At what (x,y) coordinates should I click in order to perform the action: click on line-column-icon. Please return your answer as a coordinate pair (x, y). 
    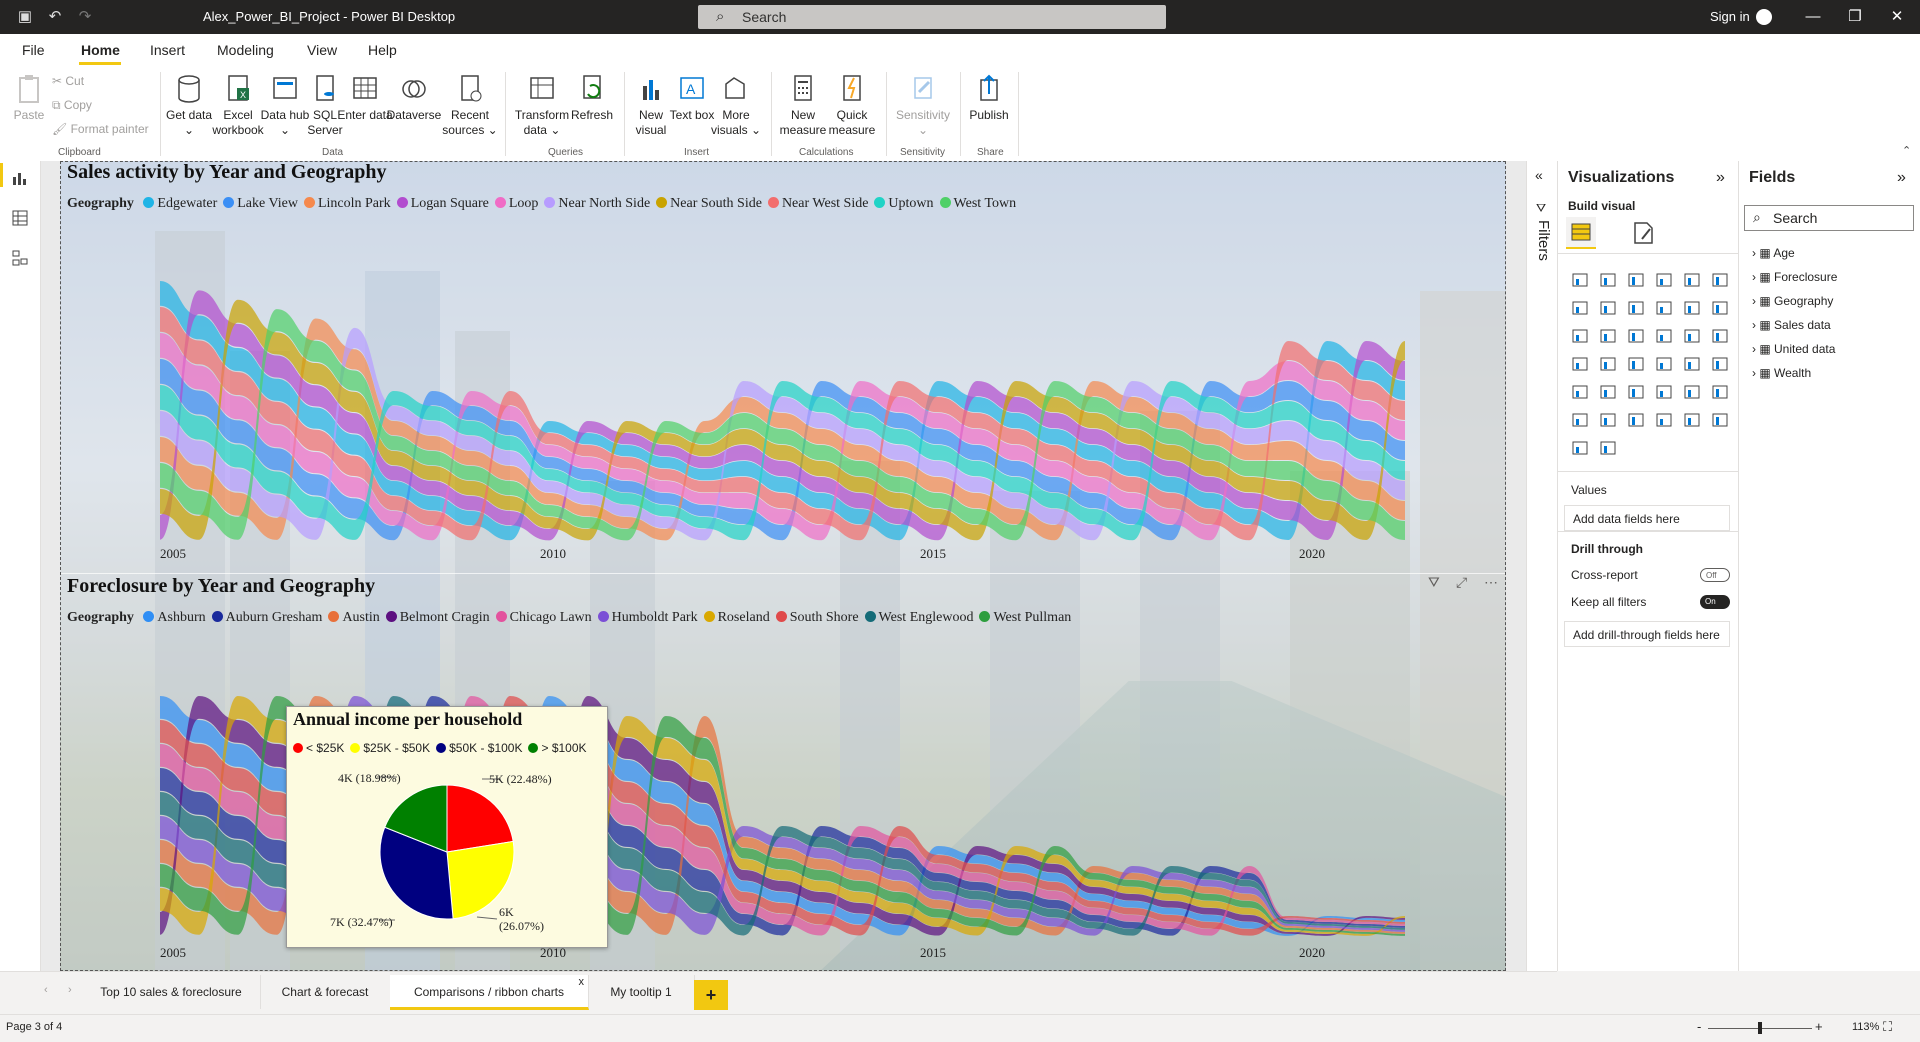
    Looking at the image, I should click on (1664, 308).